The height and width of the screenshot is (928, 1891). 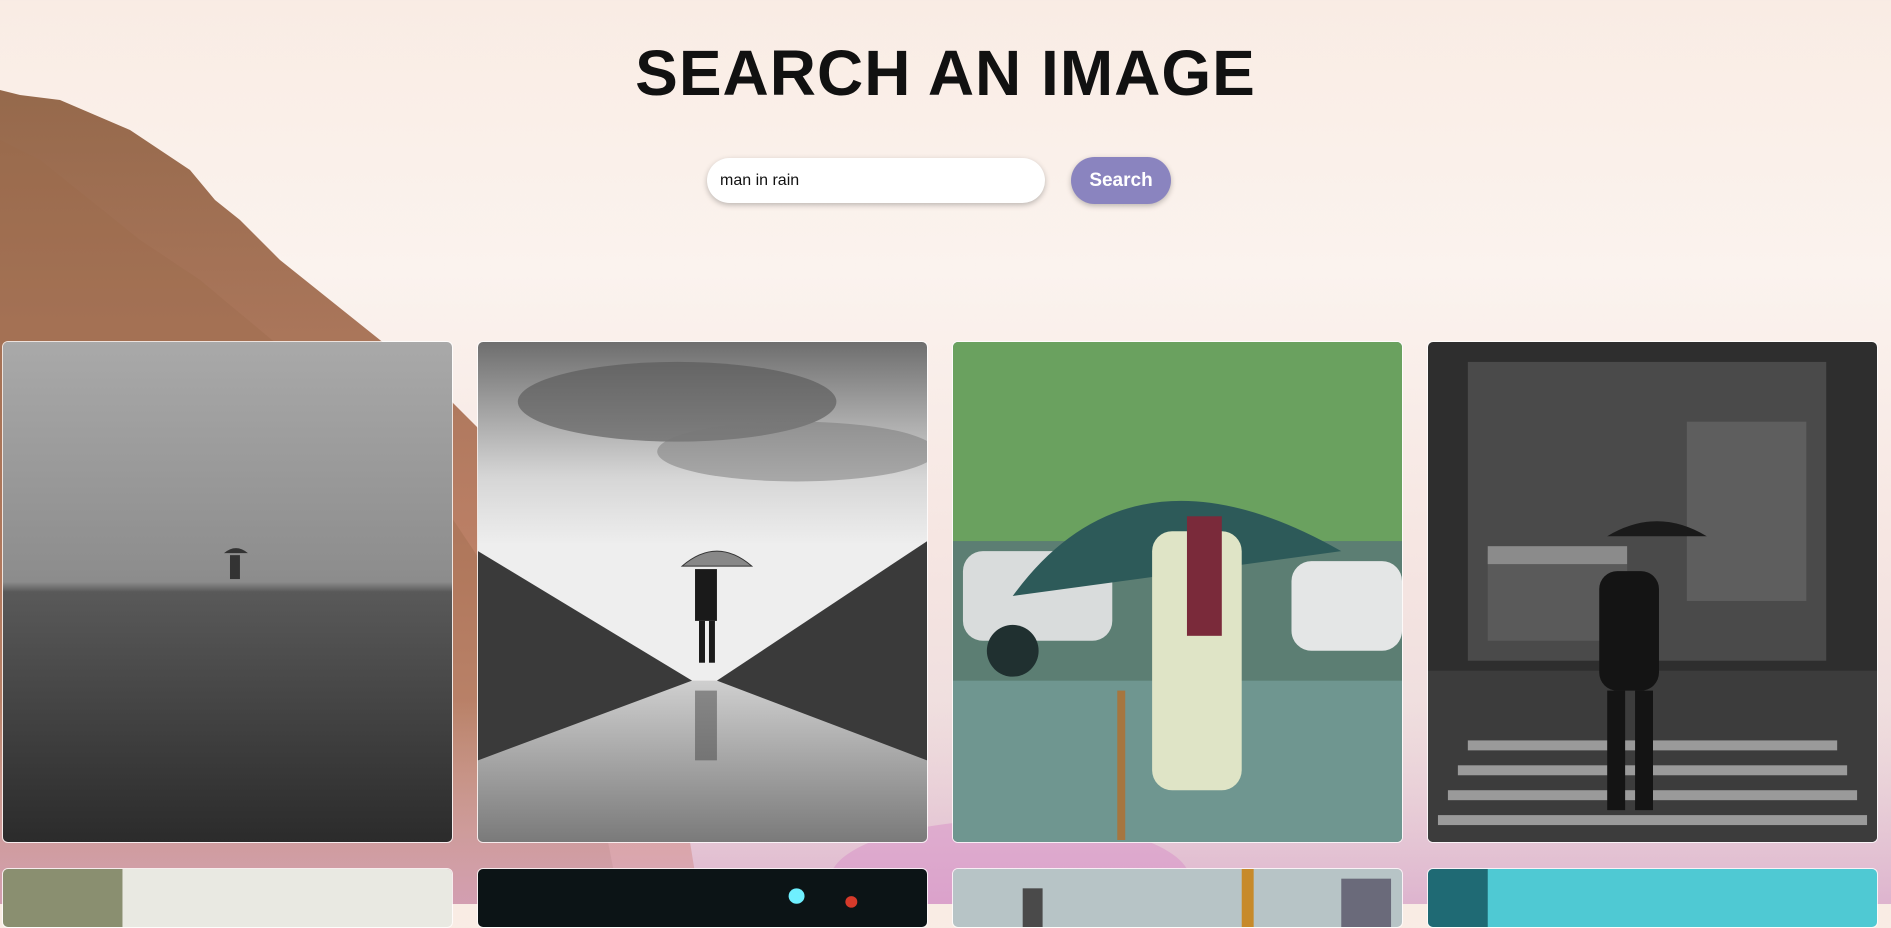 I want to click on old-man-umbrella-photo, so click(x=1177, y=592).